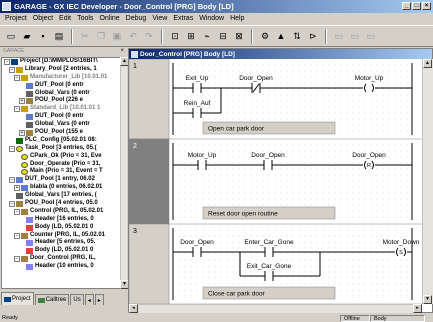 This screenshot has height=322, width=433. What do you see at coordinates (61, 157) in the screenshot?
I see `tree-item: CPark_Ok (Prio = 31, Eve` at bounding box center [61, 157].